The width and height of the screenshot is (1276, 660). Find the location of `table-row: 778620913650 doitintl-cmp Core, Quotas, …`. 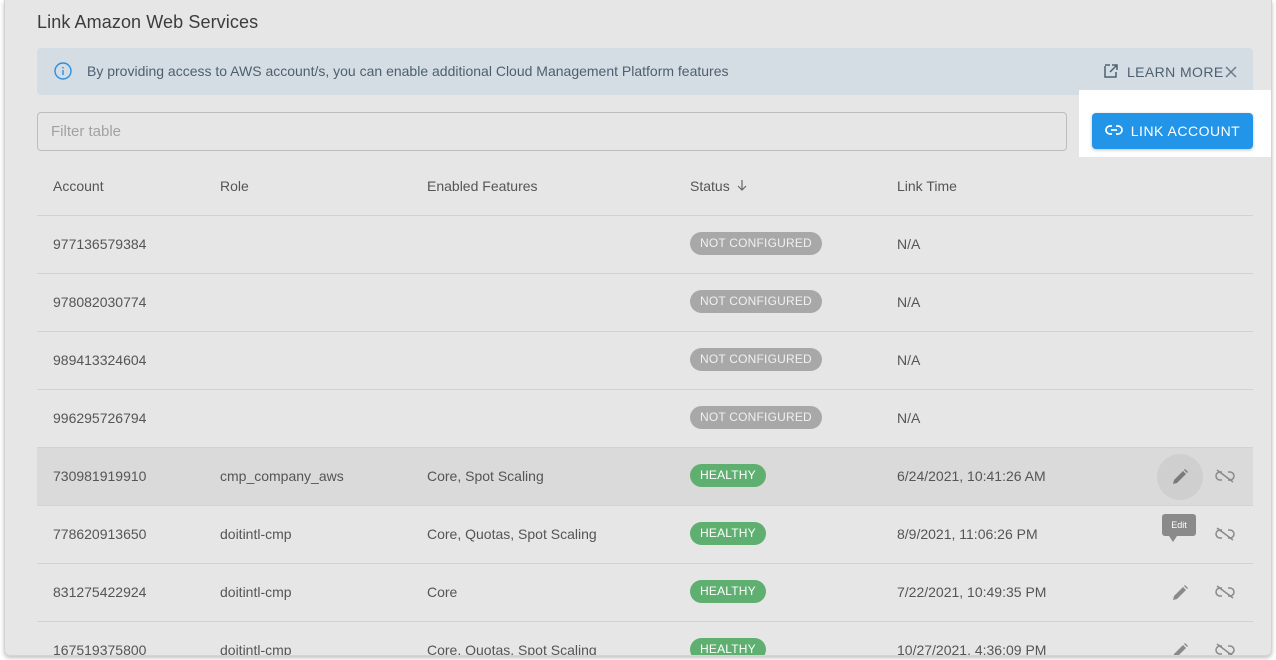

table-row: 778620913650 doitintl-cmp Core, Quotas, … is located at coordinates (645, 535).